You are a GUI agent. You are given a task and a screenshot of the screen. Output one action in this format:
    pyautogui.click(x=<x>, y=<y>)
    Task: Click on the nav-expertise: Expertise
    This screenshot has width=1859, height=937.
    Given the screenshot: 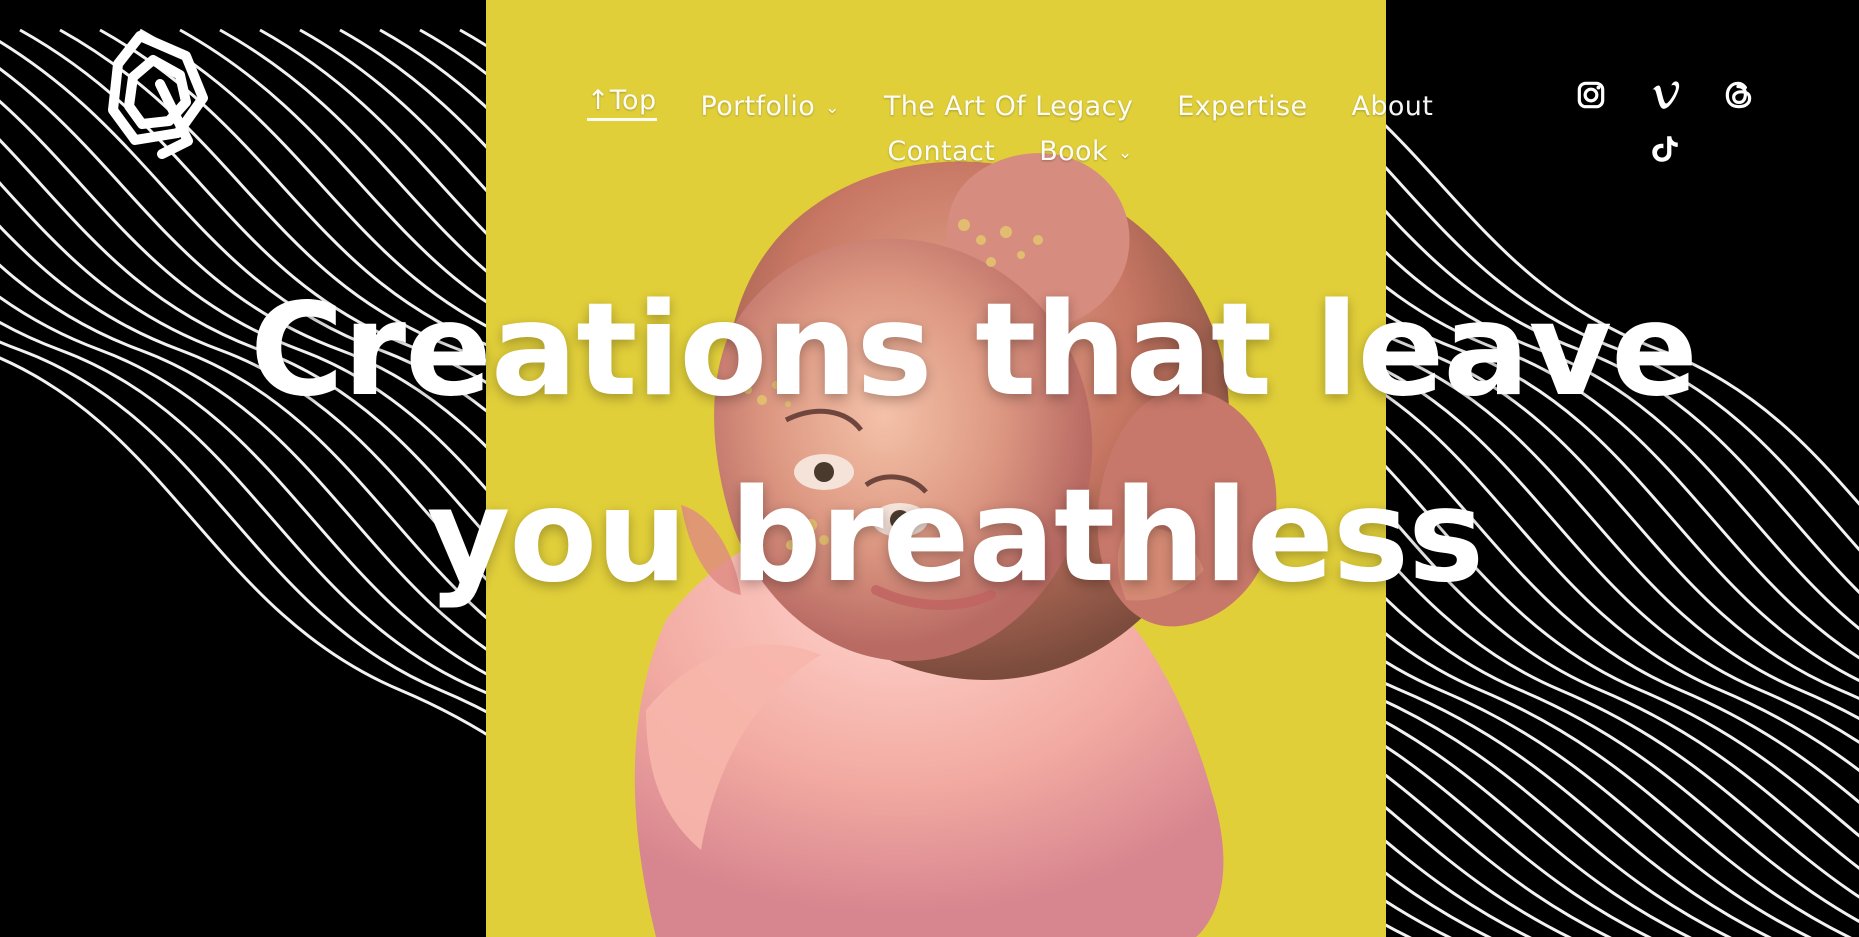 What is the action you would take?
    pyautogui.click(x=1242, y=106)
    